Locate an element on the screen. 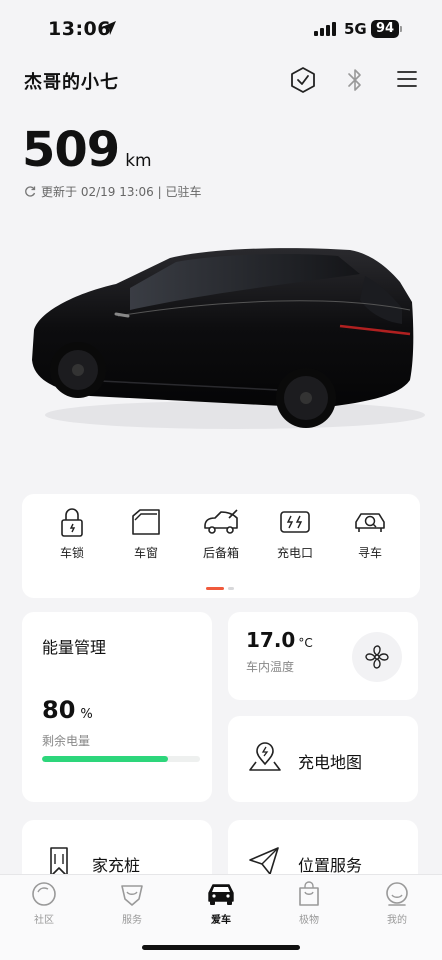 This screenshot has height=960, width=442. control-window: 车窗 is located at coordinates (146, 533).